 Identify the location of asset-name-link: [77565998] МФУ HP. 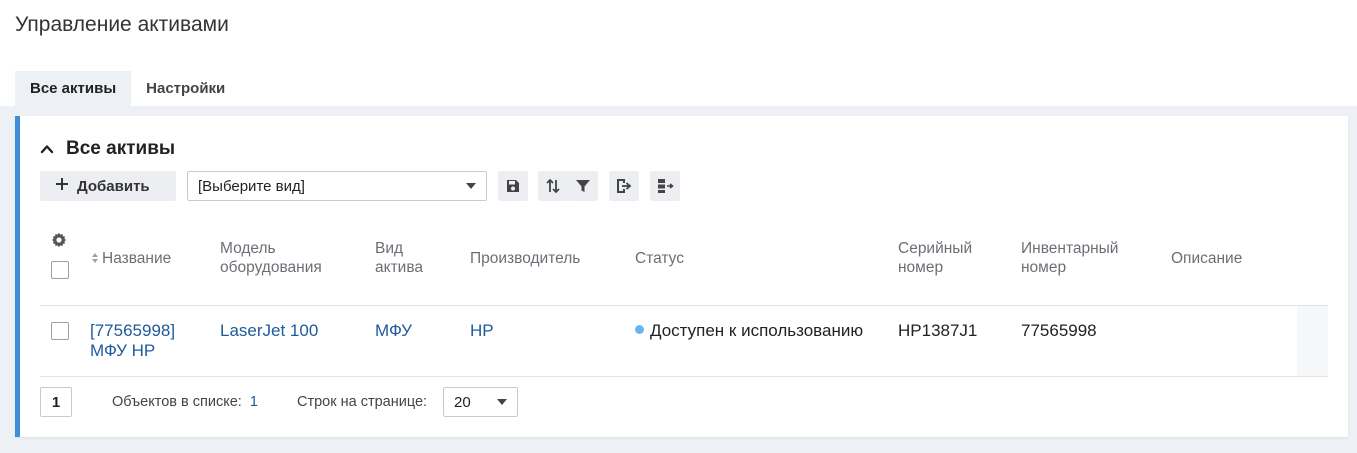
(145, 341).